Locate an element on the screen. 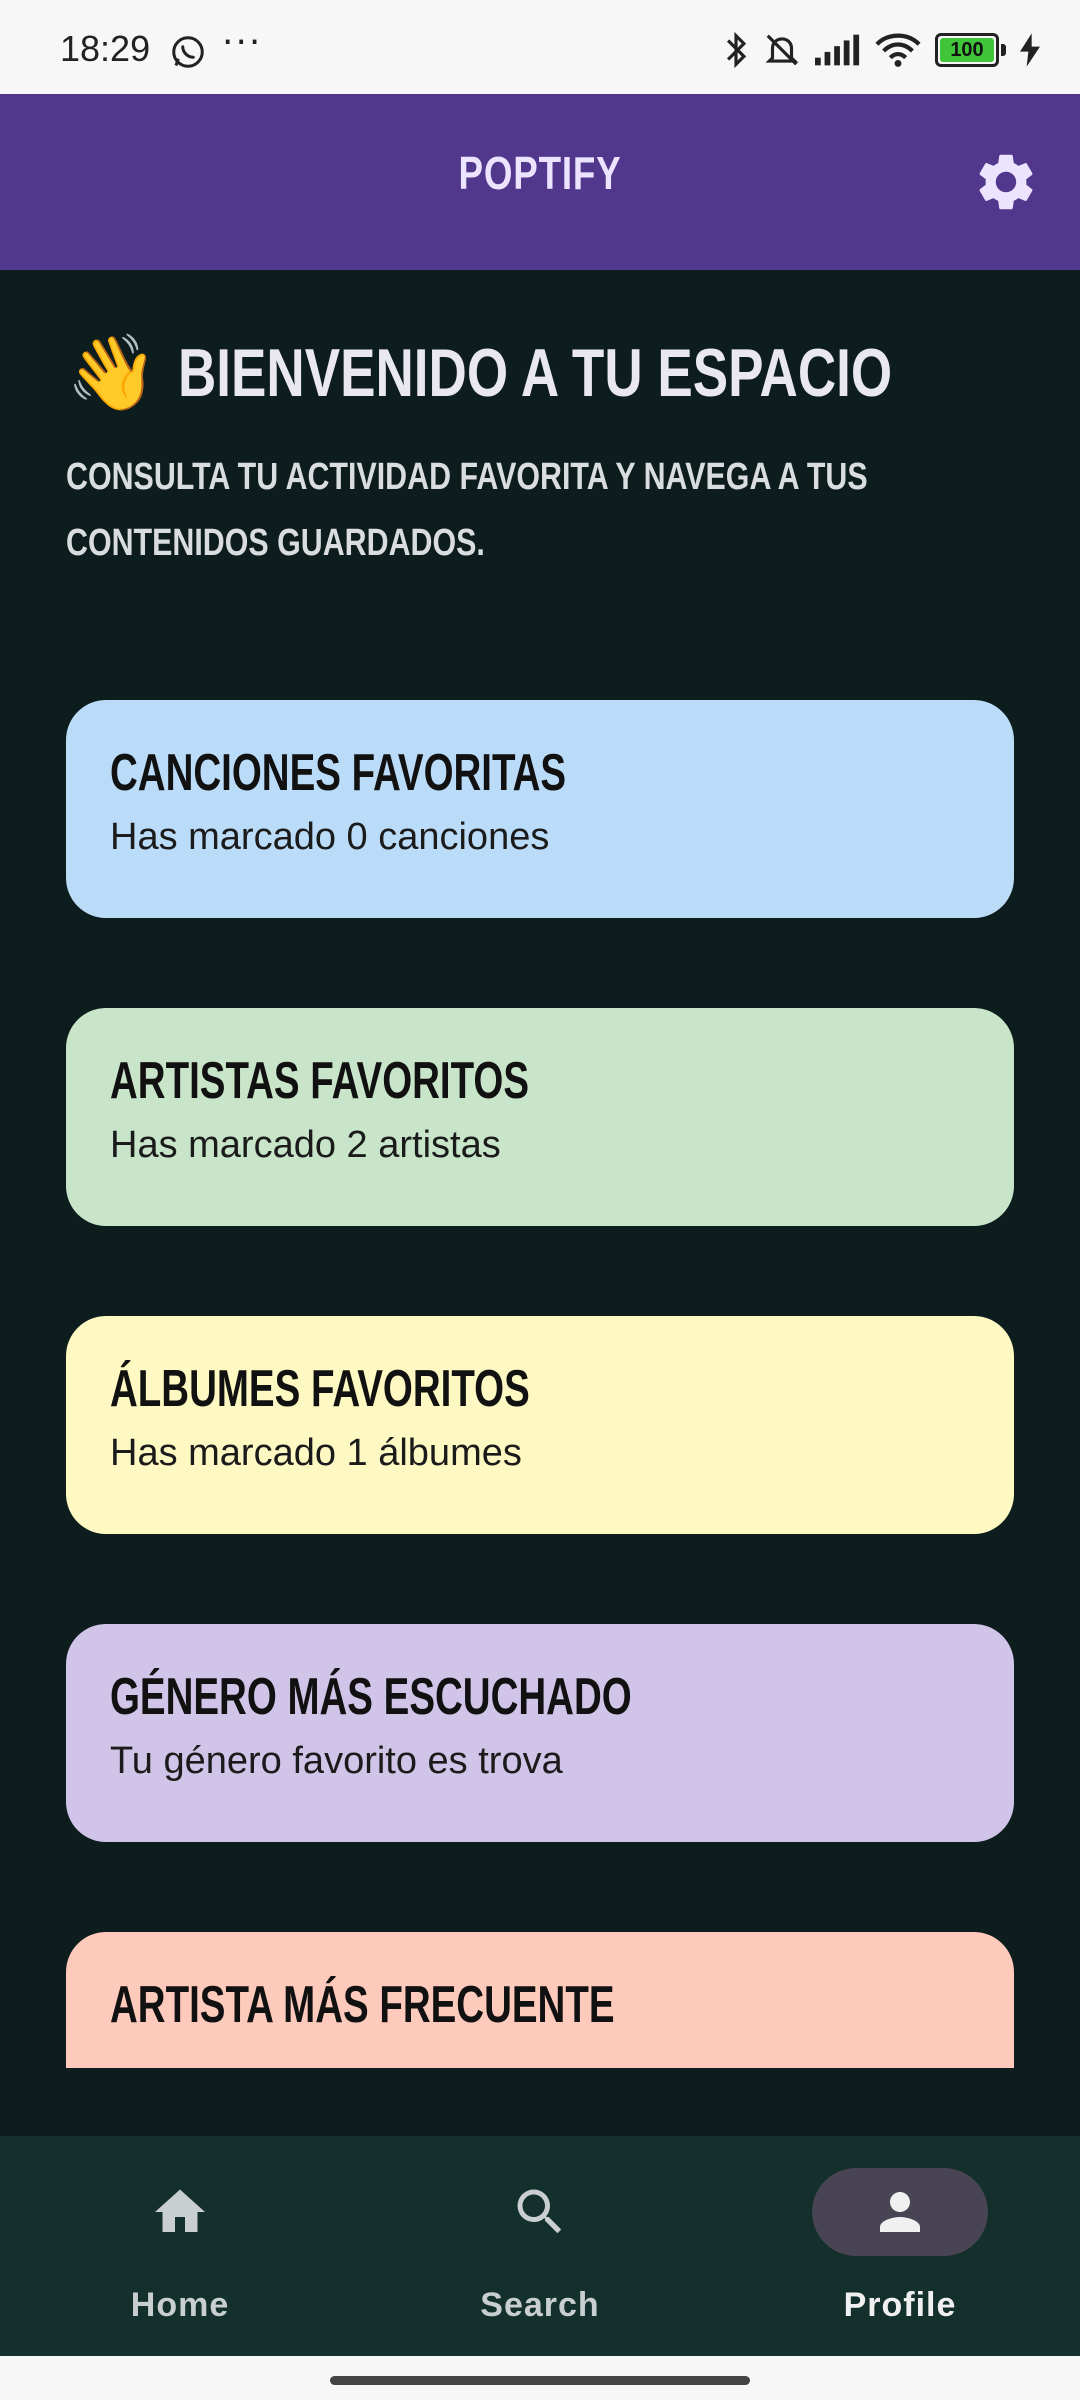 The height and width of the screenshot is (2400, 1080). search-icon is located at coordinates (539, 2211).